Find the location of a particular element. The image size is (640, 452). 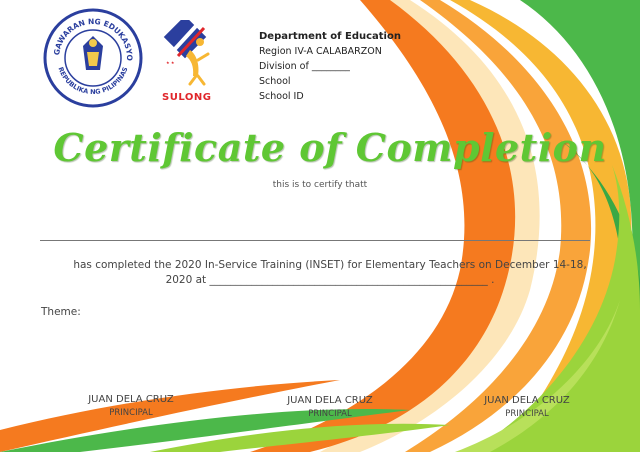

school-line: School is located at coordinates (275, 81).